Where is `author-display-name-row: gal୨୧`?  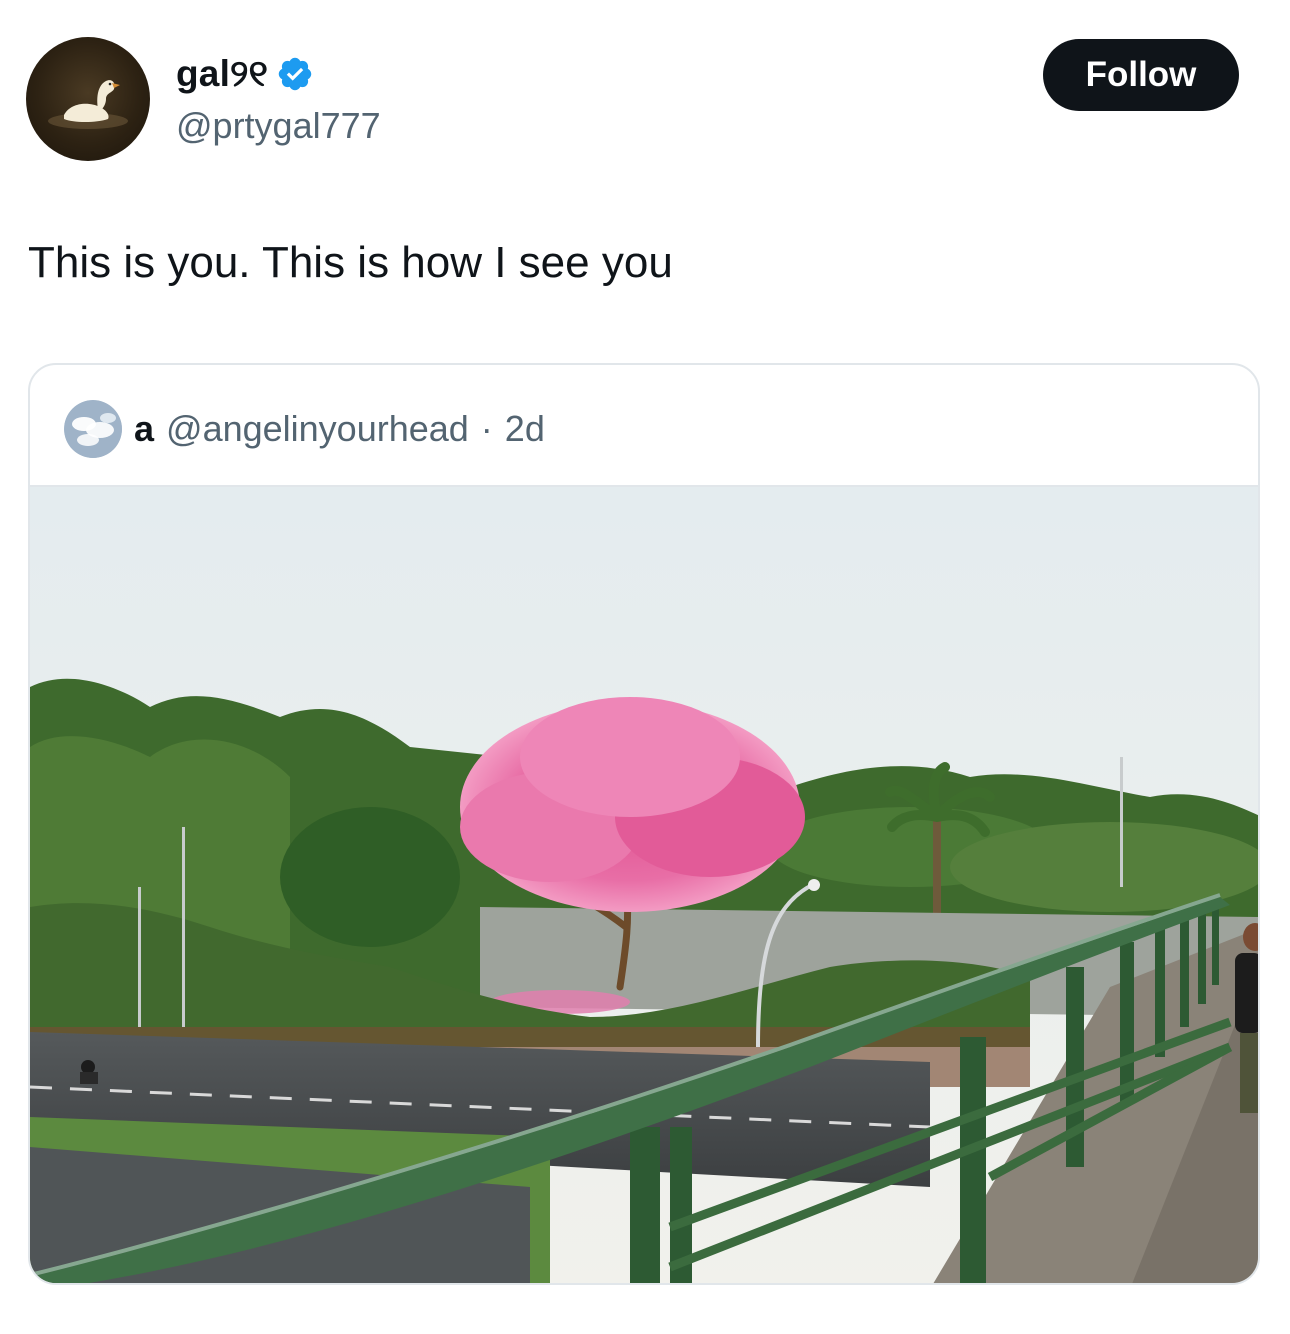 author-display-name-row: gal୨୧ is located at coordinates (245, 74).